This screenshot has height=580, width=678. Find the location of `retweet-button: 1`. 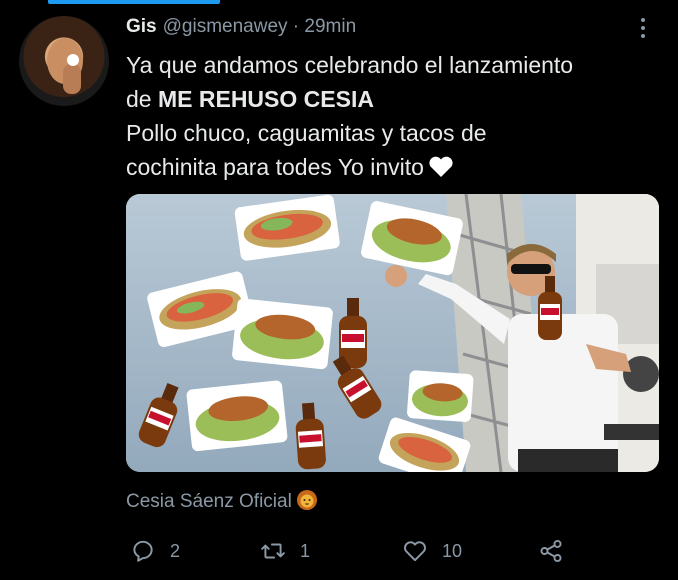

retweet-button: 1 is located at coordinates (285, 551).